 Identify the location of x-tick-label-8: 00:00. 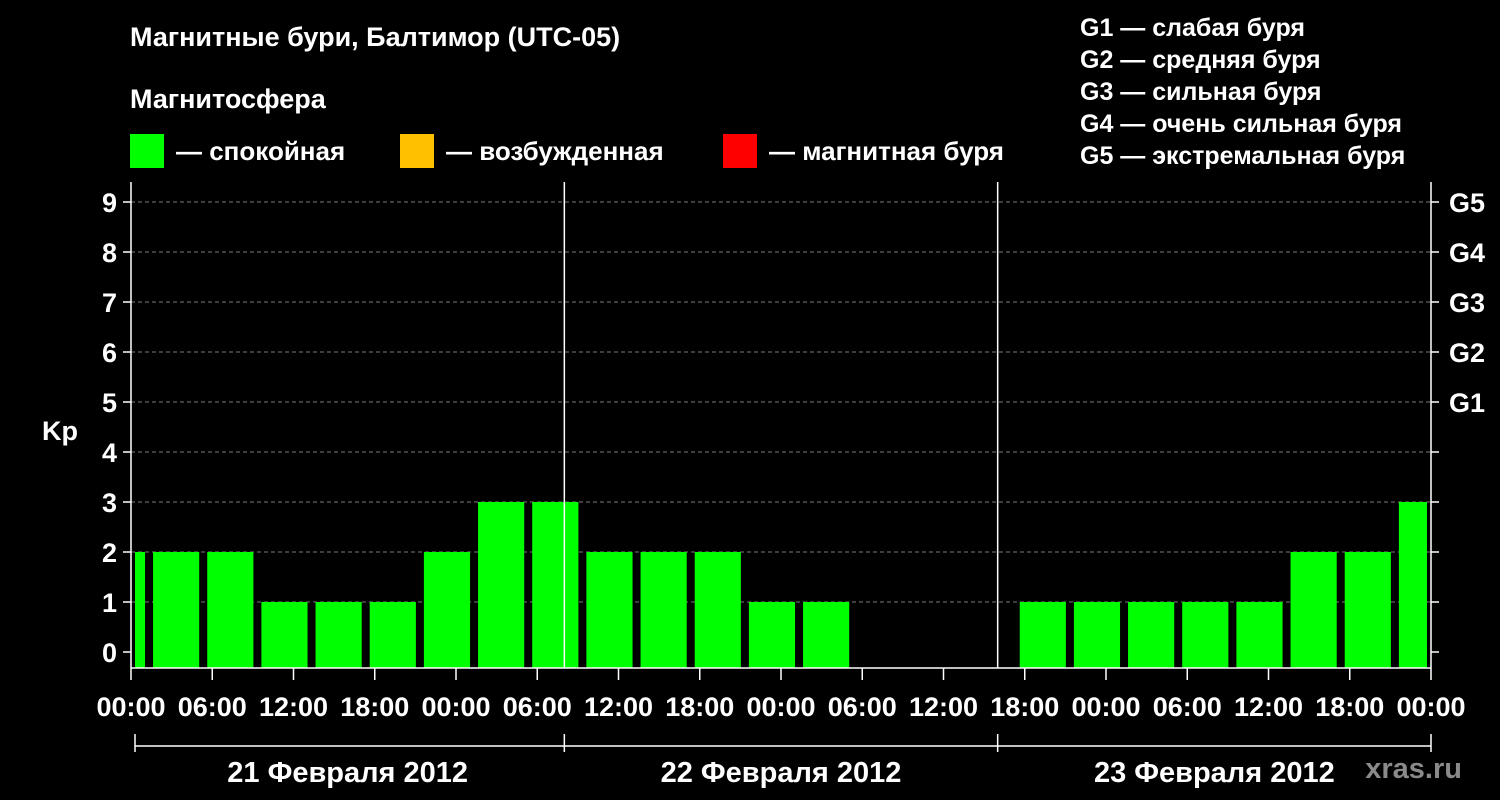
(780, 707).